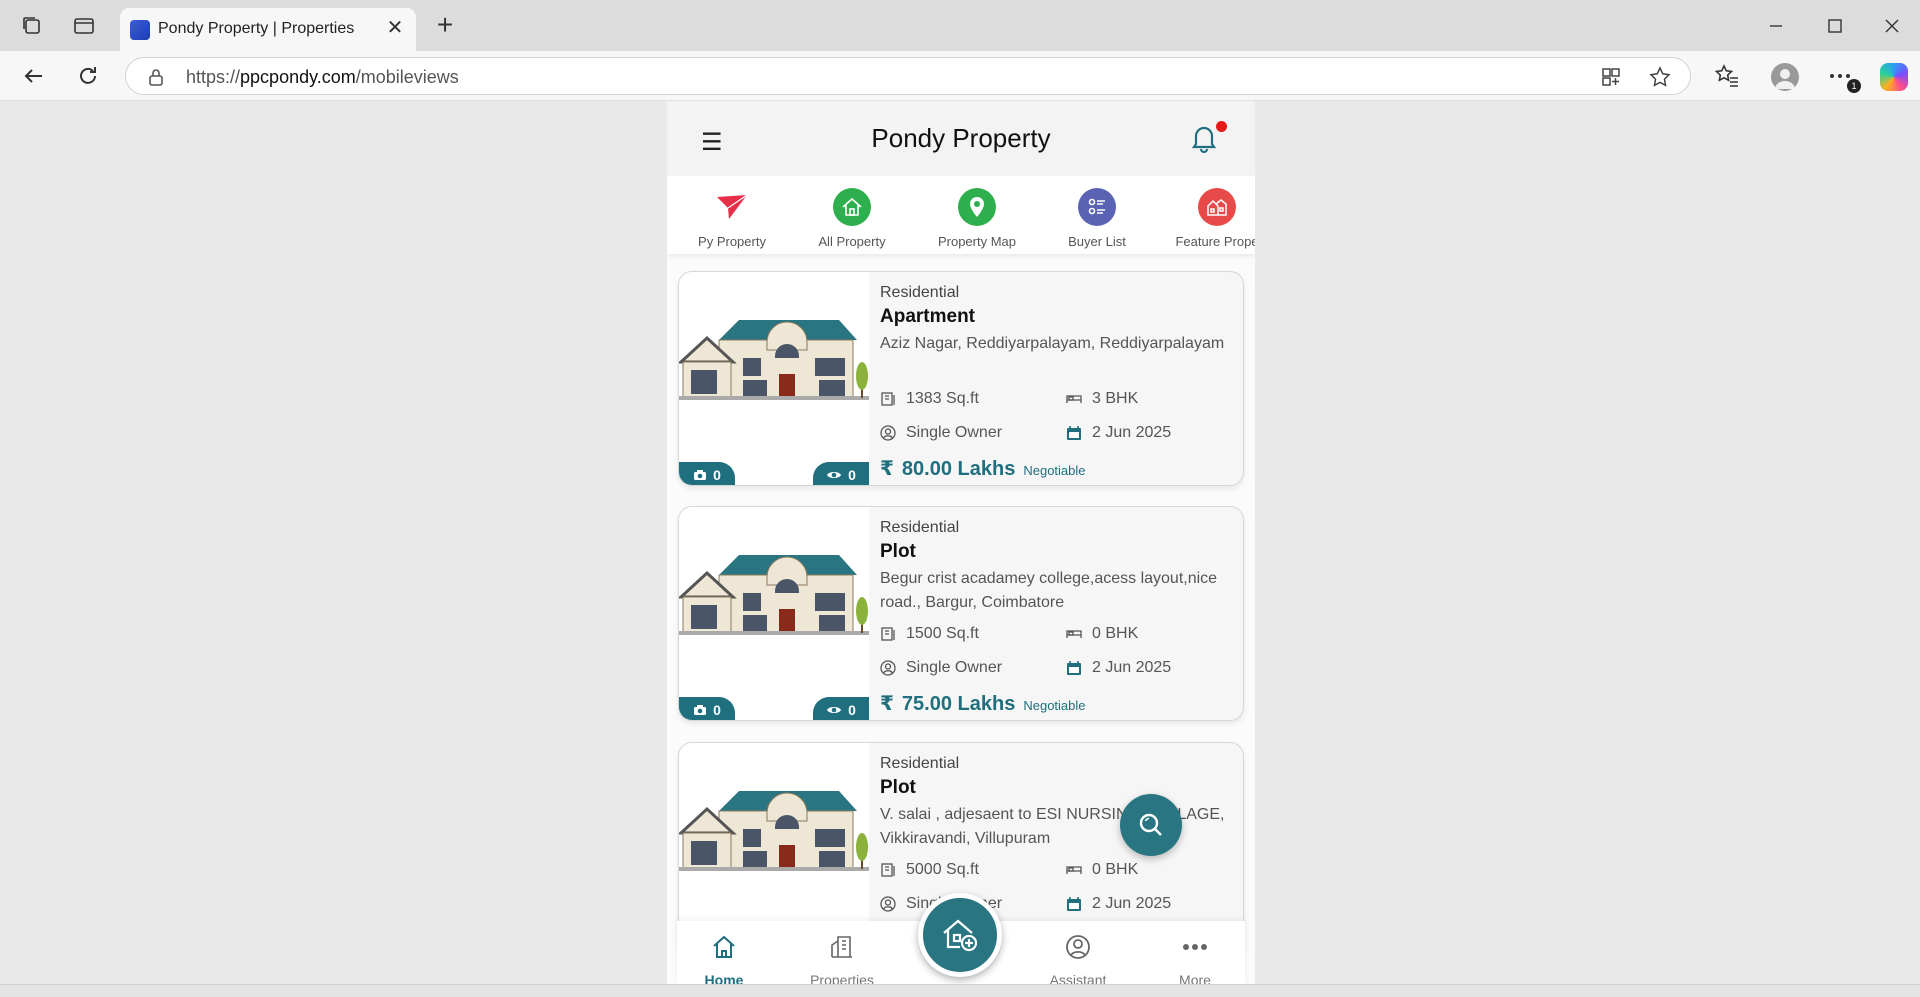  Describe the element at coordinates (1102, 399) in the screenshot. I see `bhk-spec: 3 BHK` at that location.